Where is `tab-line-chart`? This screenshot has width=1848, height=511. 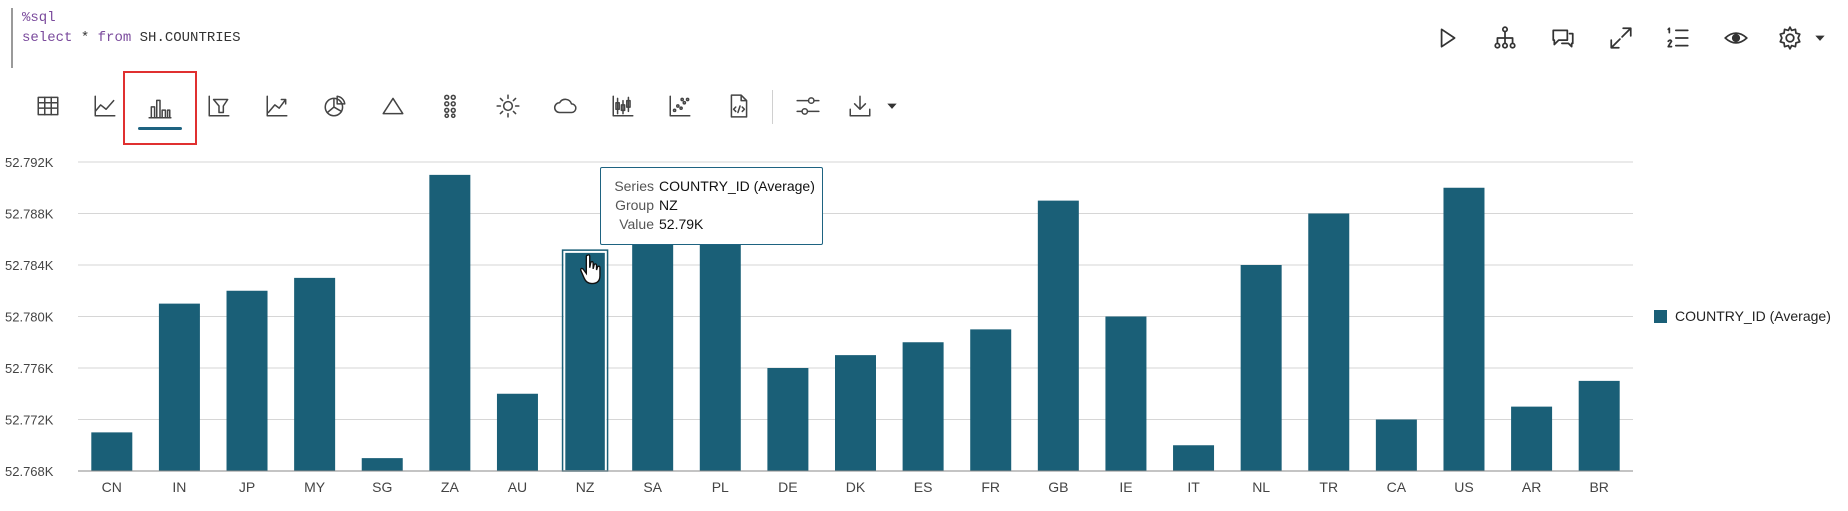 tab-line-chart is located at coordinates (105, 106).